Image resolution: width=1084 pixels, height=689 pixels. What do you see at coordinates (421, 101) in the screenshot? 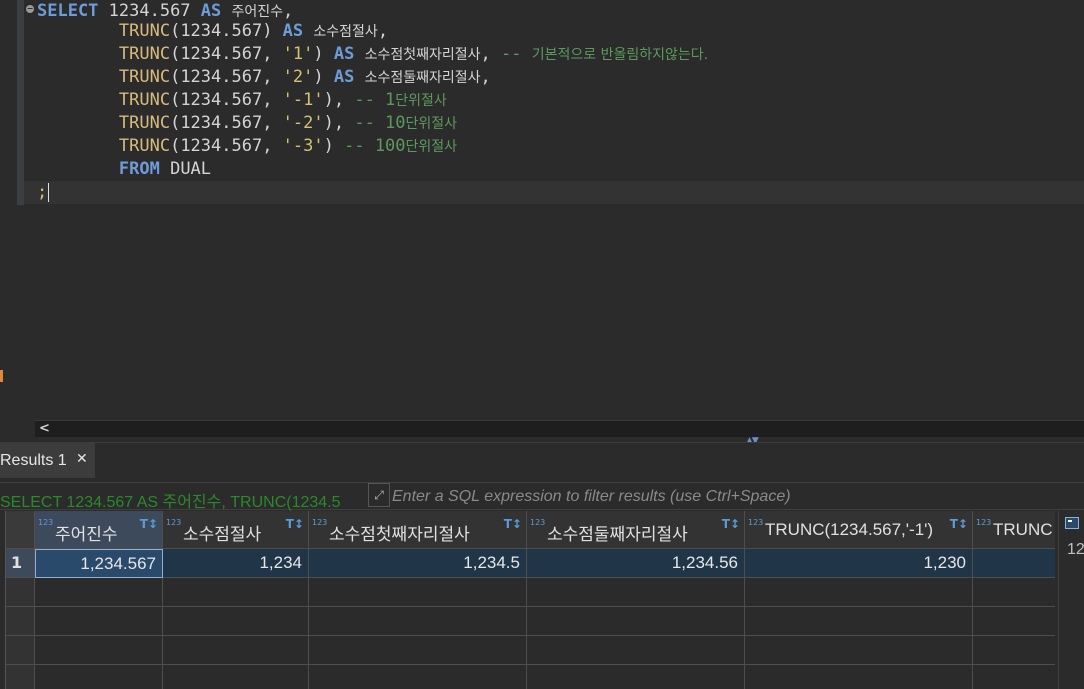
I see `code-token: 단위절사` at bounding box center [421, 101].